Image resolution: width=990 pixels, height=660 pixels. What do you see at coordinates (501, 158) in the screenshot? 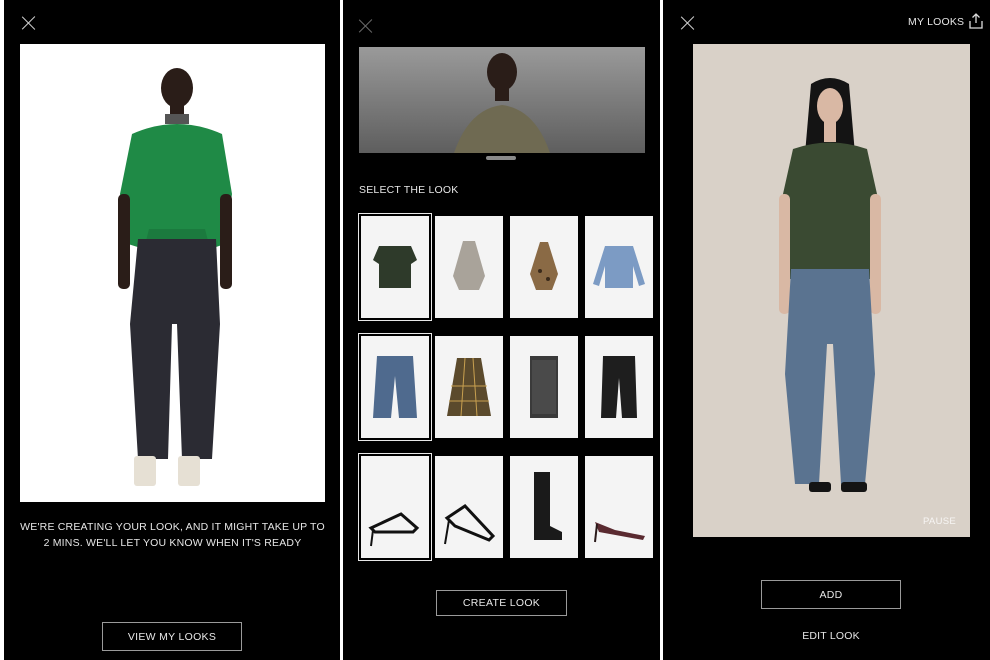
I see `drag-handle` at bounding box center [501, 158].